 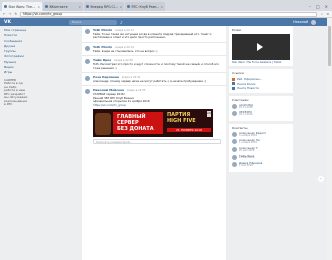 I want to click on browser-tab: ВКонтакте ×, so click(x=63, y=6).